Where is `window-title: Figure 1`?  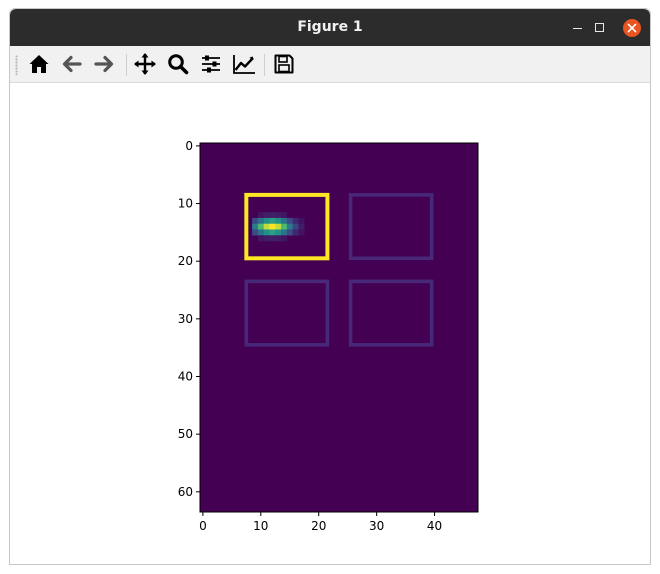 window-title: Figure 1 is located at coordinates (330, 27).